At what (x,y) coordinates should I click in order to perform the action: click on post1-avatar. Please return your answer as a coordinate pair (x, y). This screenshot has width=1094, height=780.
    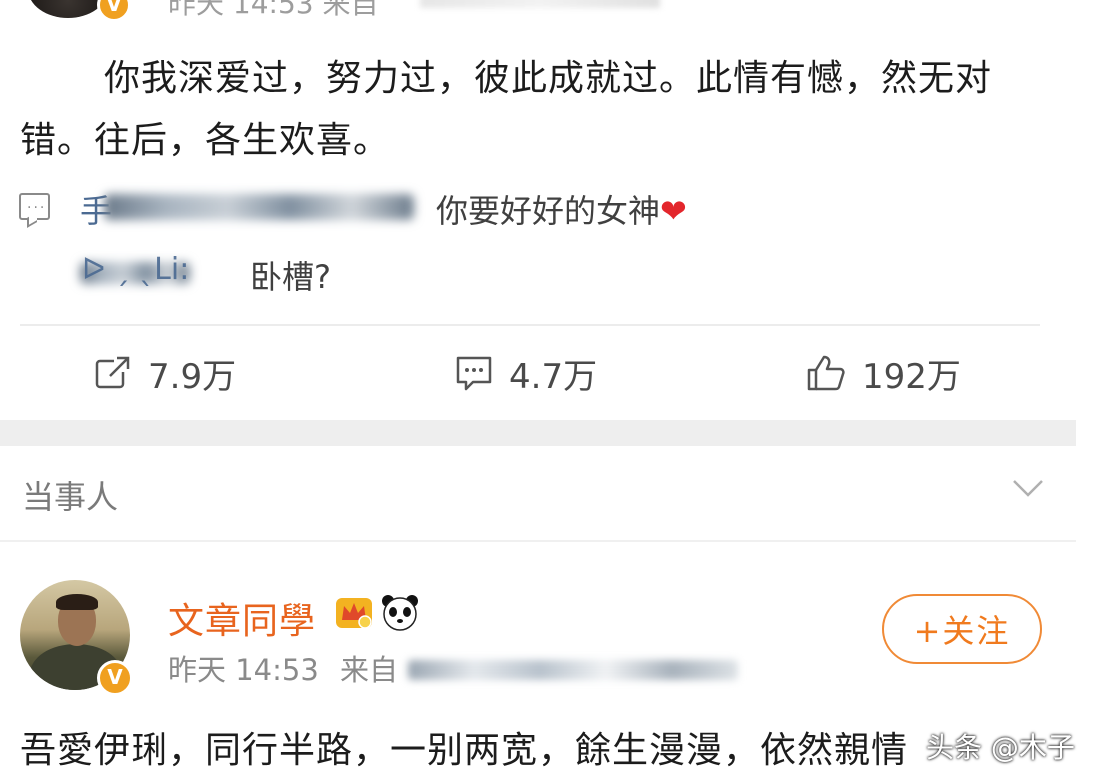
    Looking at the image, I should click on (68, 9).